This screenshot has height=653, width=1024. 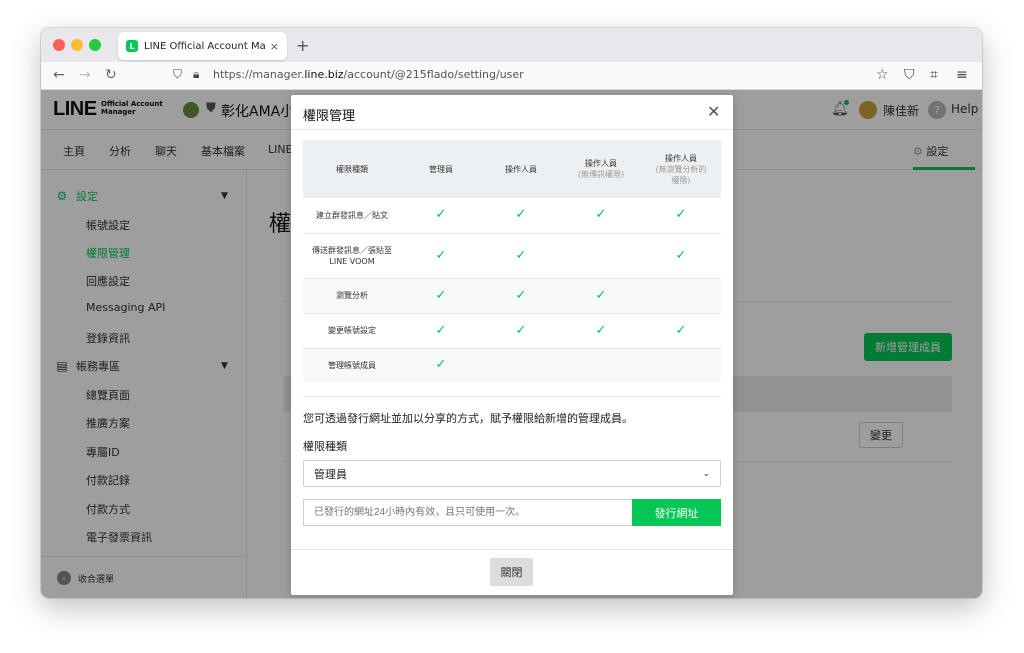 What do you see at coordinates (111, 75) in the screenshot?
I see `reload-icon: ↻` at bounding box center [111, 75].